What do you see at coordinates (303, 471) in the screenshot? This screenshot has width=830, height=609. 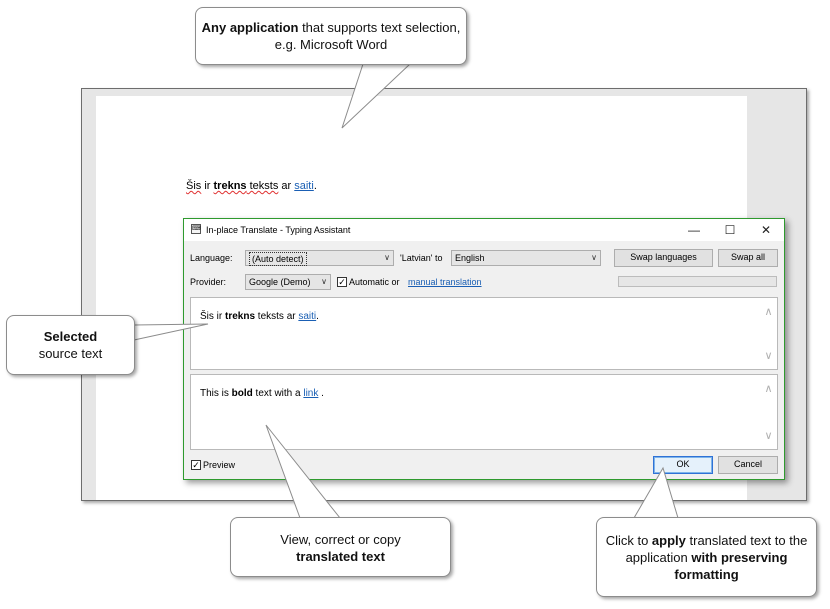 I see `mid-callout-tail` at bounding box center [303, 471].